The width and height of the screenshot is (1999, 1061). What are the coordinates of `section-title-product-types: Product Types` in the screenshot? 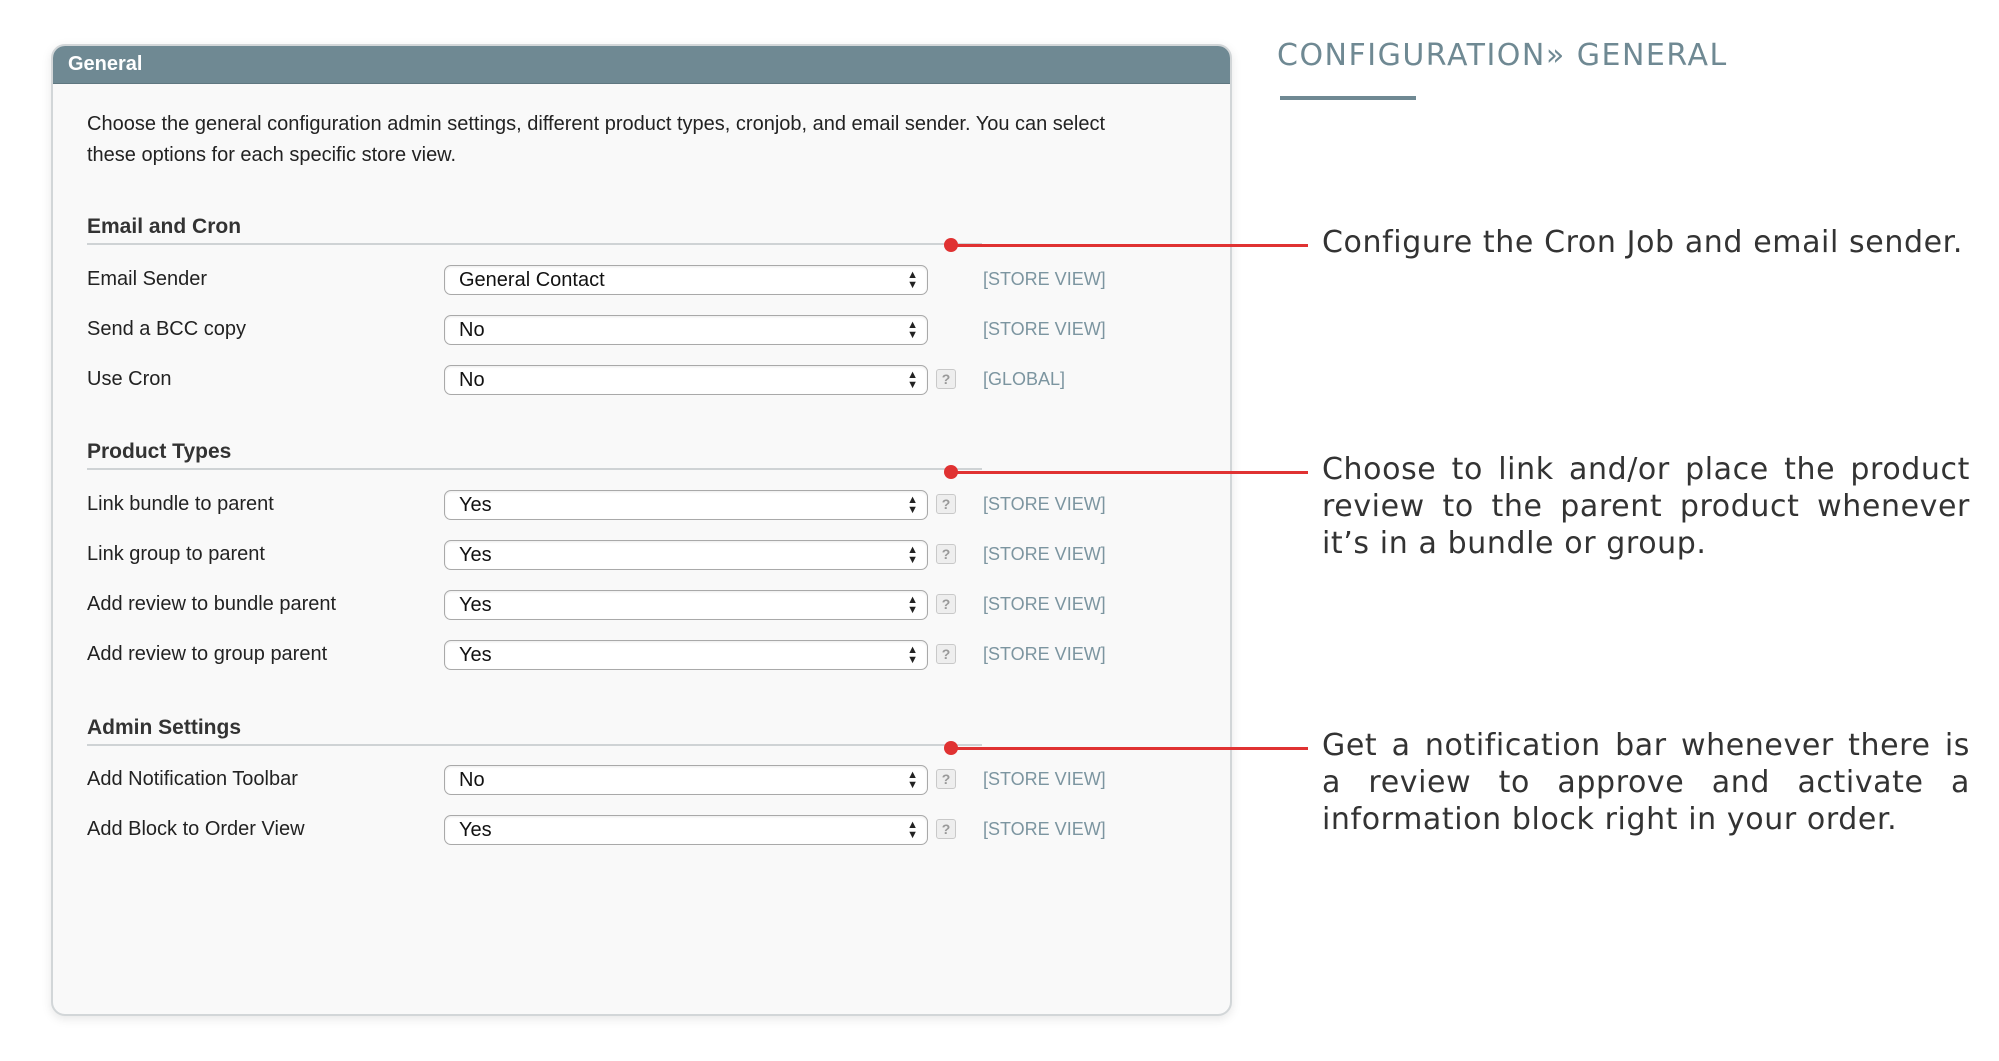 It's located at (159, 451).